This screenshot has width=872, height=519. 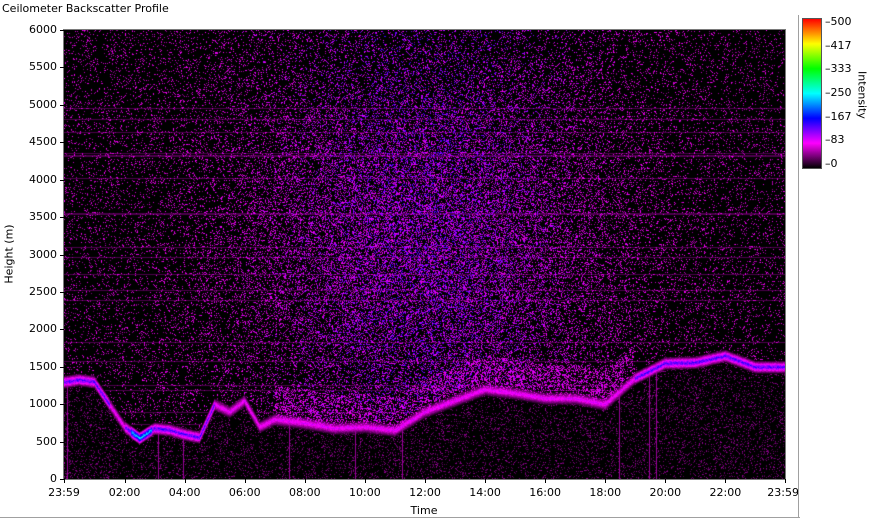 What do you see at coordinates (43, 217) in the screenshot?
I see `y-tick-label: 3500` at bounding box center [43, 217].